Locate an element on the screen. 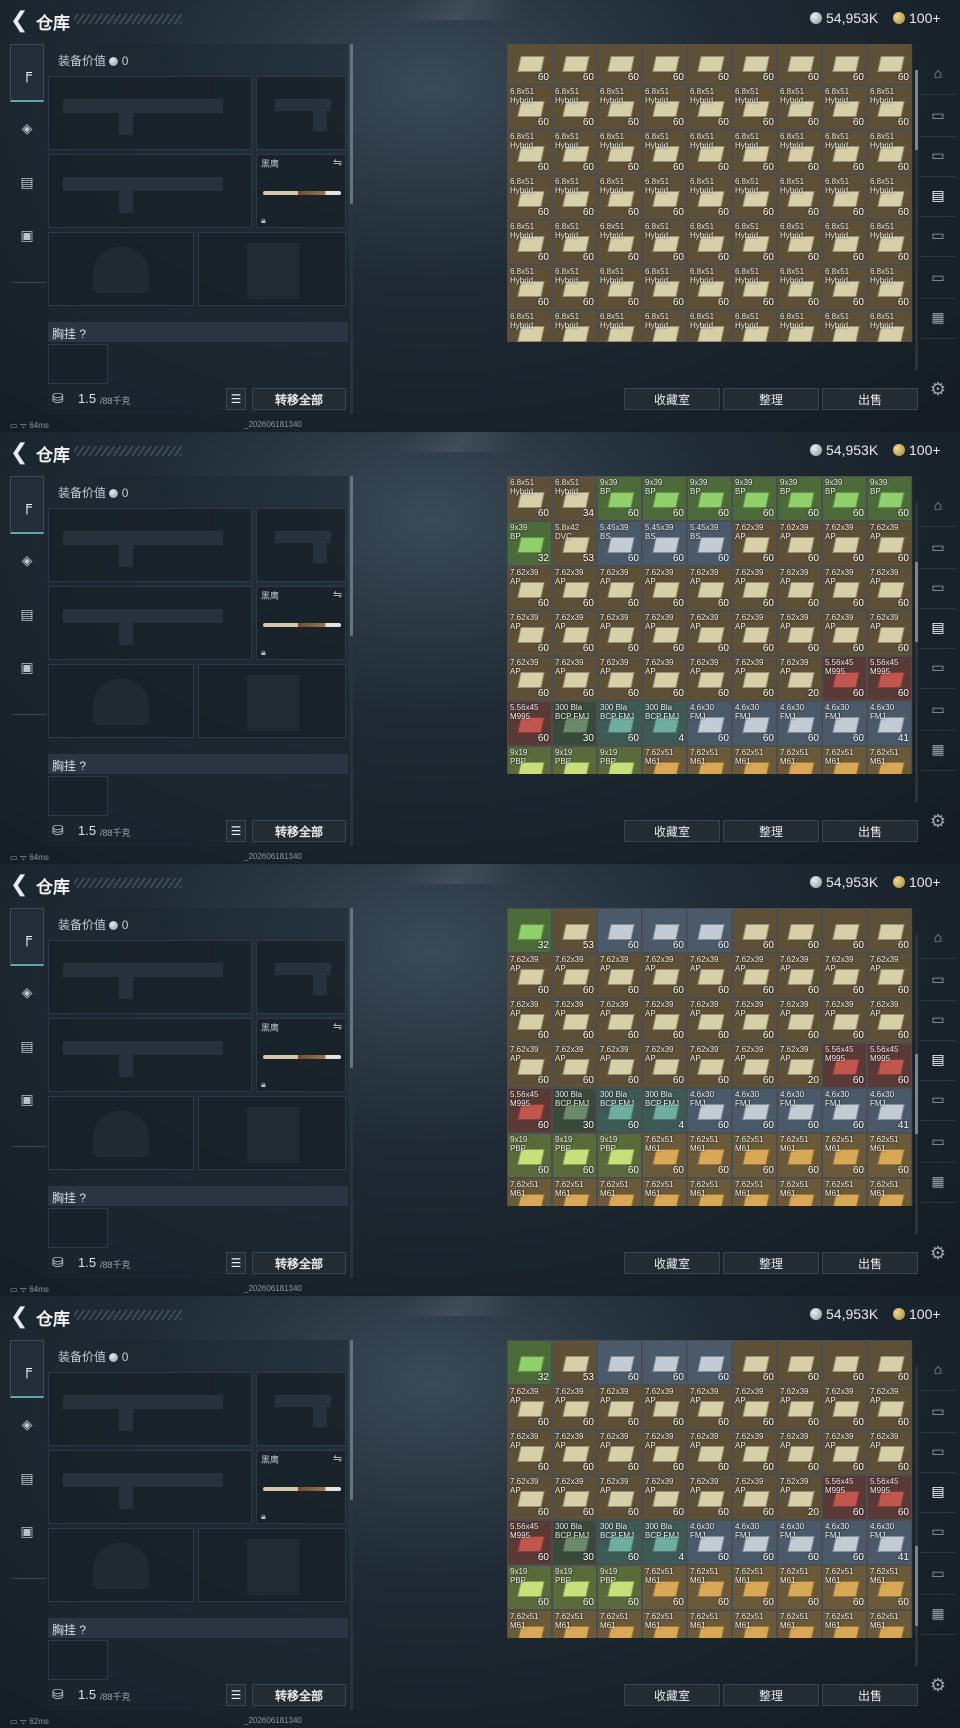 Image resolution: width=960 pixels, height=1728 pixels. storage-page-4-icon: ▤ is located at coordinates (938, 195).